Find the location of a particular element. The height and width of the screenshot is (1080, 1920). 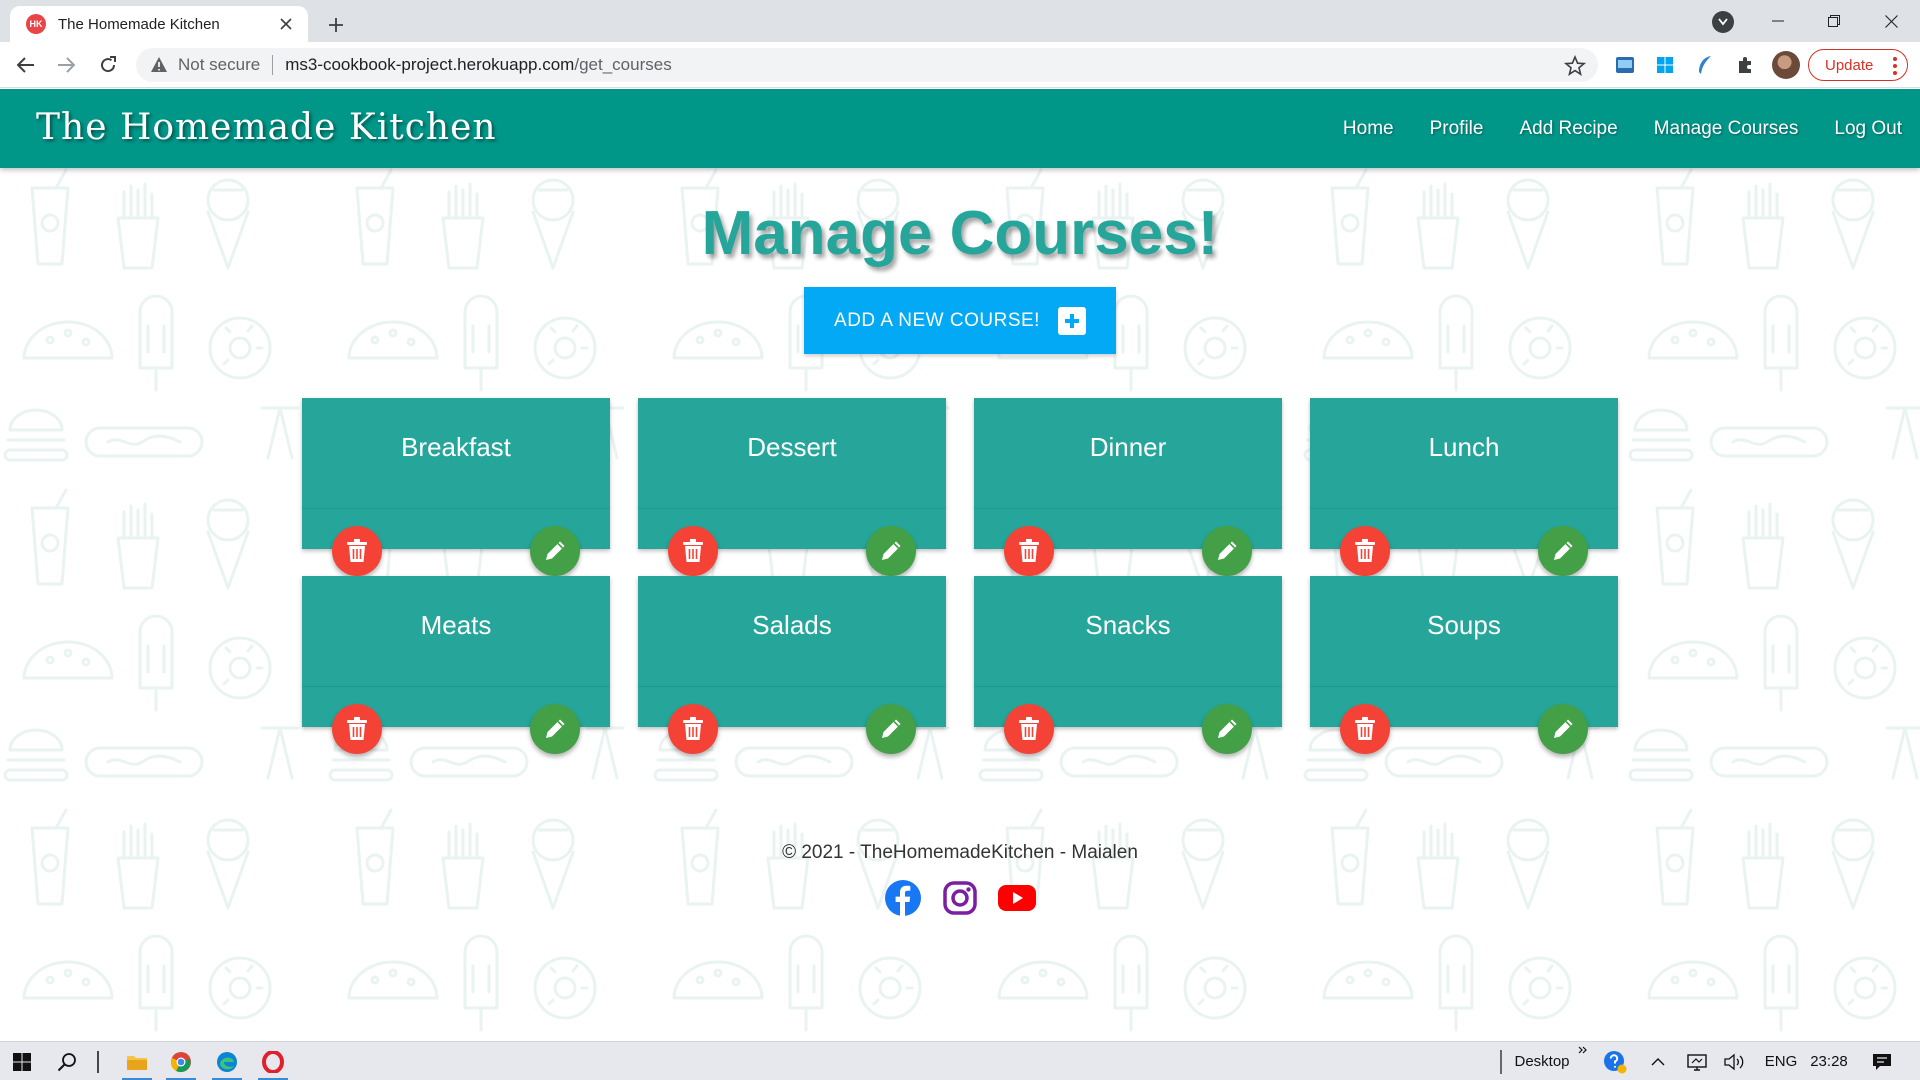

reload-button is located at coordinates (108, 65).